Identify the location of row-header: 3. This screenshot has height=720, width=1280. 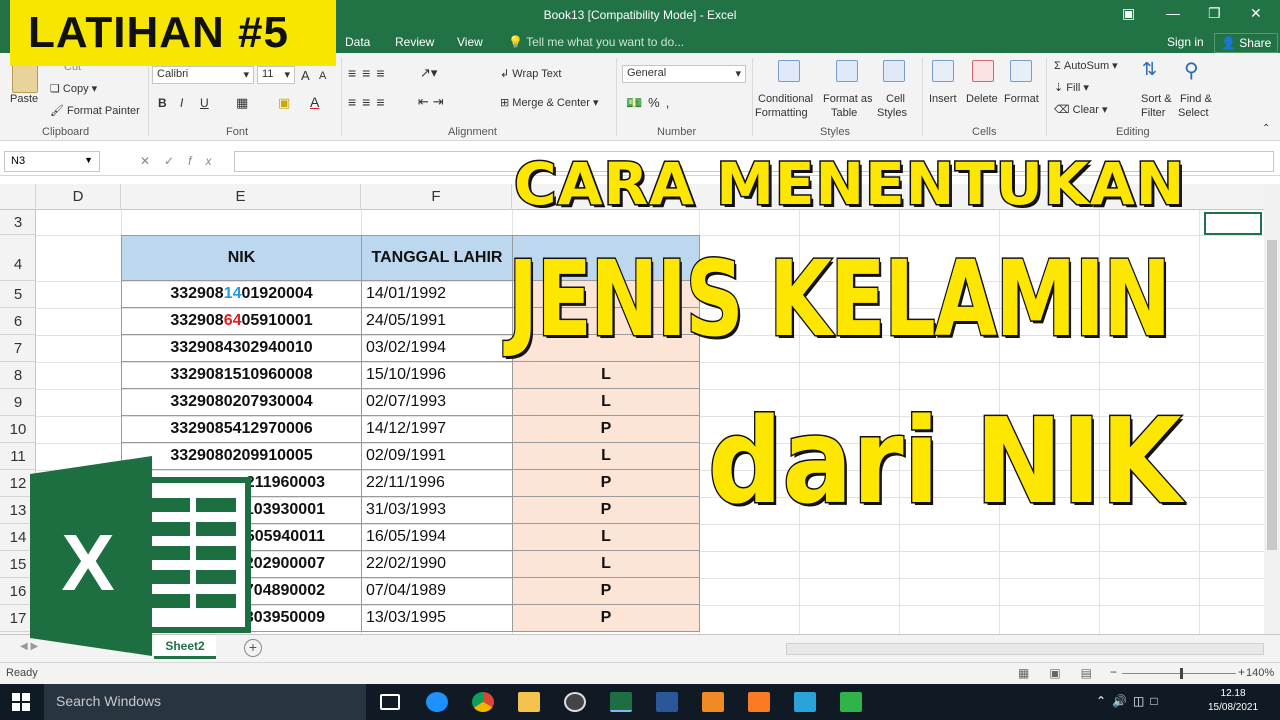
(18, 222).